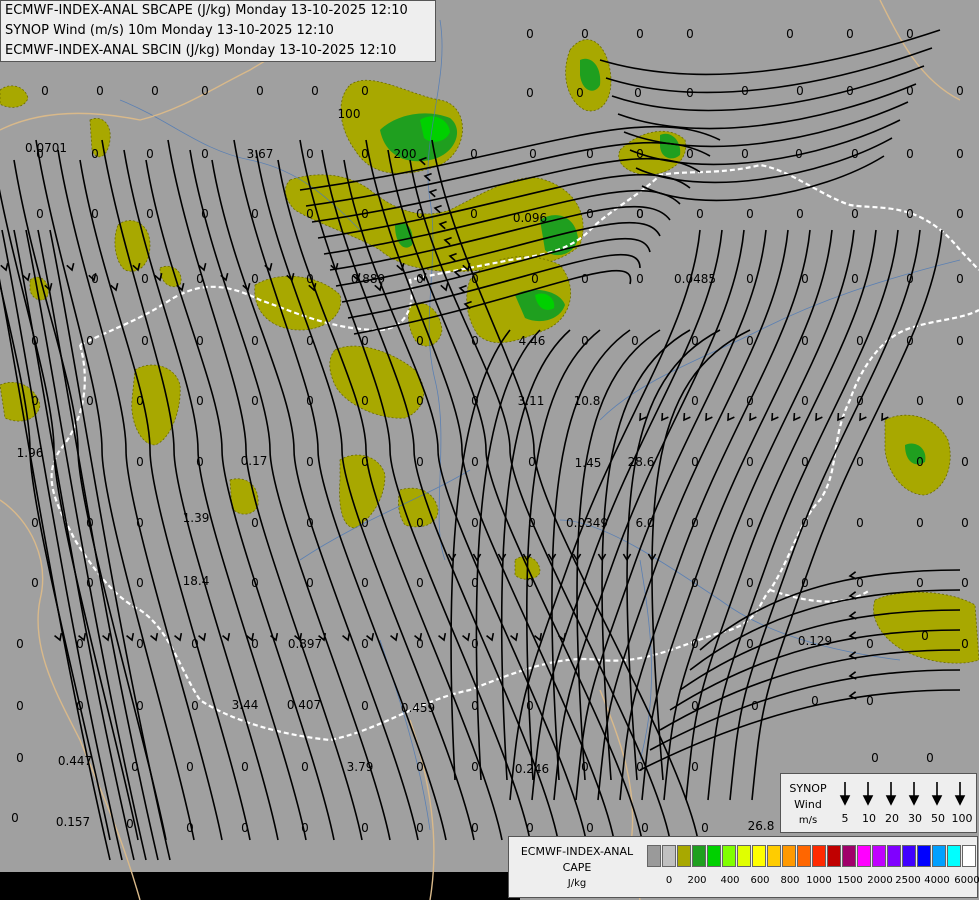 The width and height of the screenshot is (979, 900). What do you see at coordinates (75, 761) in the screenshot?
I see `cin-value-label: 0.447` at bounding box center [75, 761].